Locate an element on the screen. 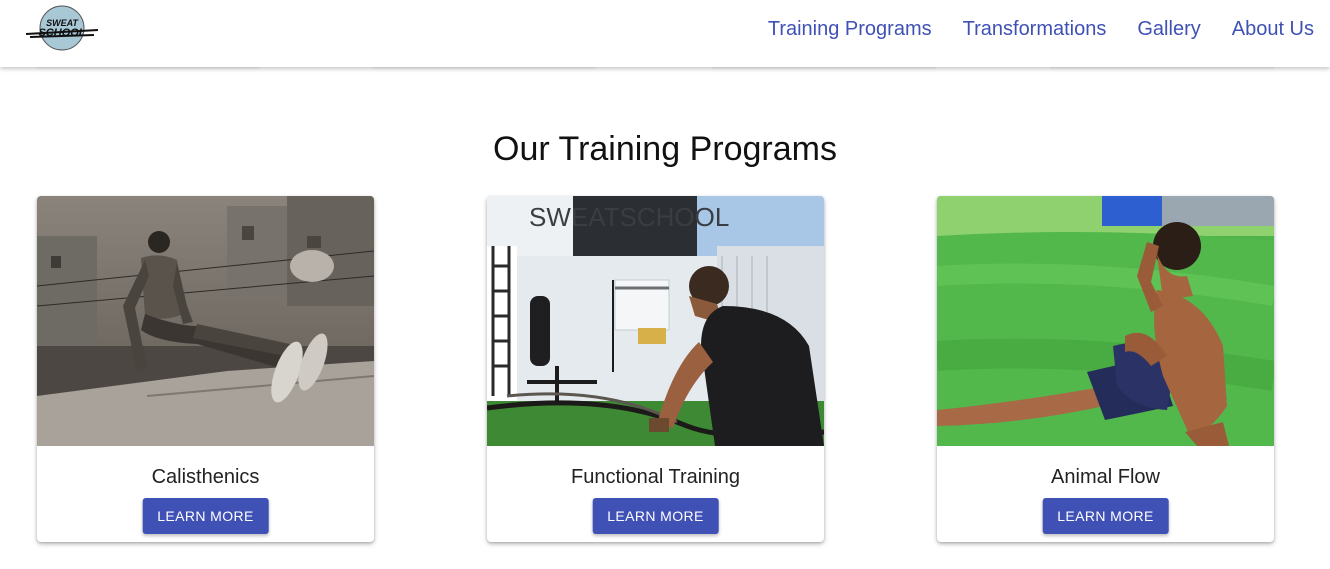  brand-logo: SWEAT SCHOOL is located at coordinates (63, 28).